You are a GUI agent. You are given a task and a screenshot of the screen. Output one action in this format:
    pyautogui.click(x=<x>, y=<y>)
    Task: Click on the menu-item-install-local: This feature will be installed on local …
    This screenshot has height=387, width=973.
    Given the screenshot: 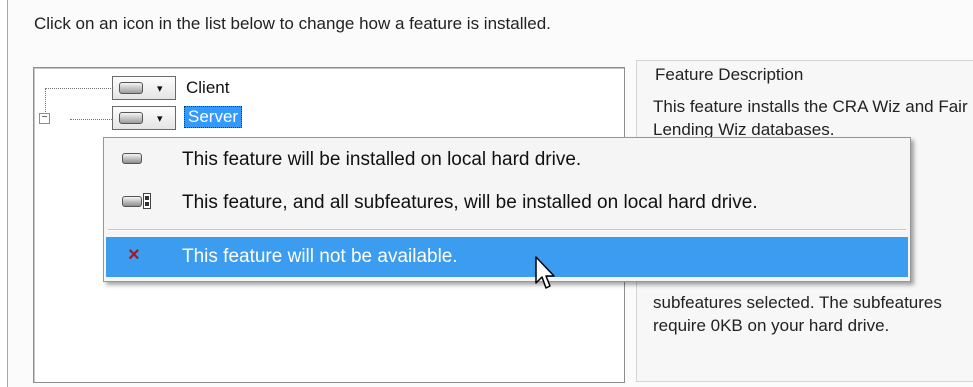 What is the action you would take?
    pyautogui.click(x=507, y=160)
    